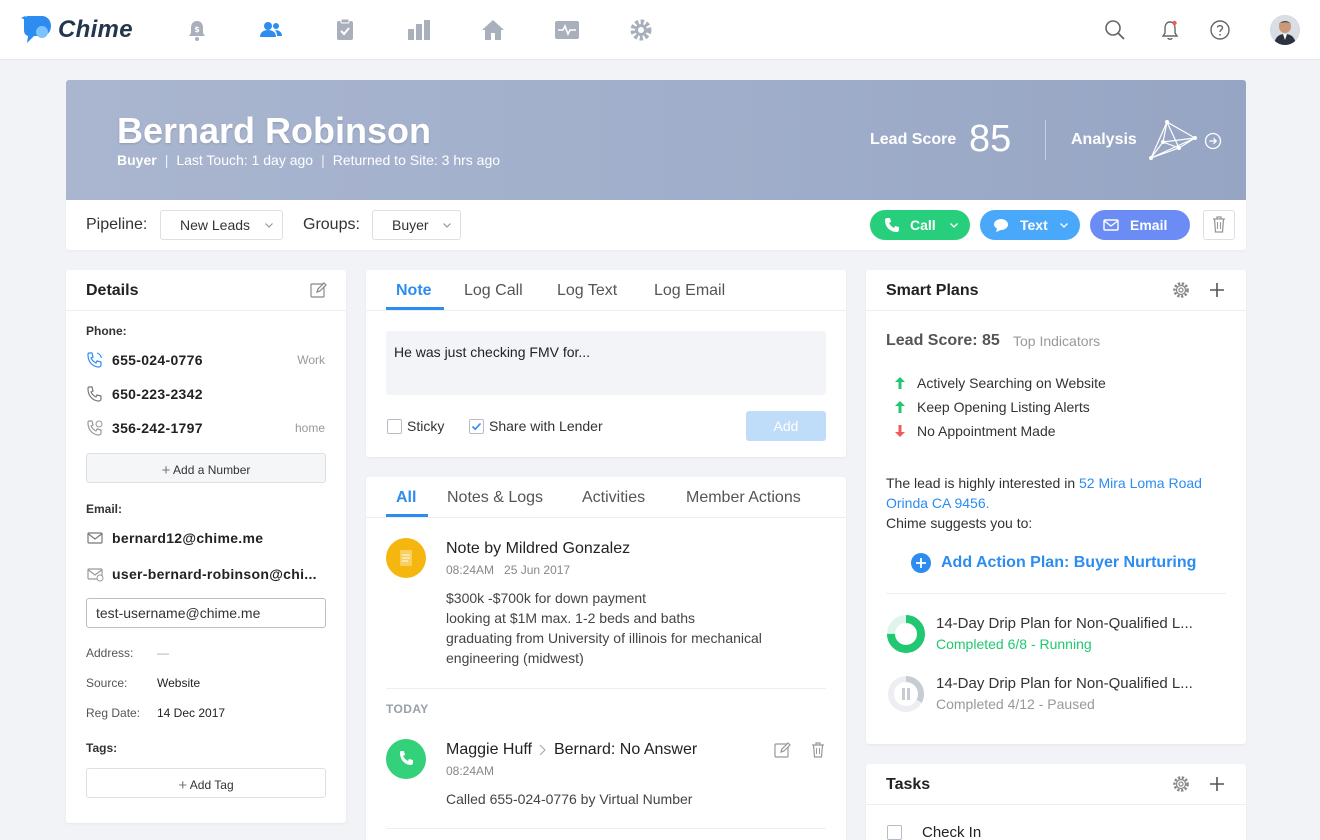 The height and width of the screenshot is (840, 1320). Describe the element at coordinates (894, 832) in the screenshot. I see `task-checkbox` at that location.